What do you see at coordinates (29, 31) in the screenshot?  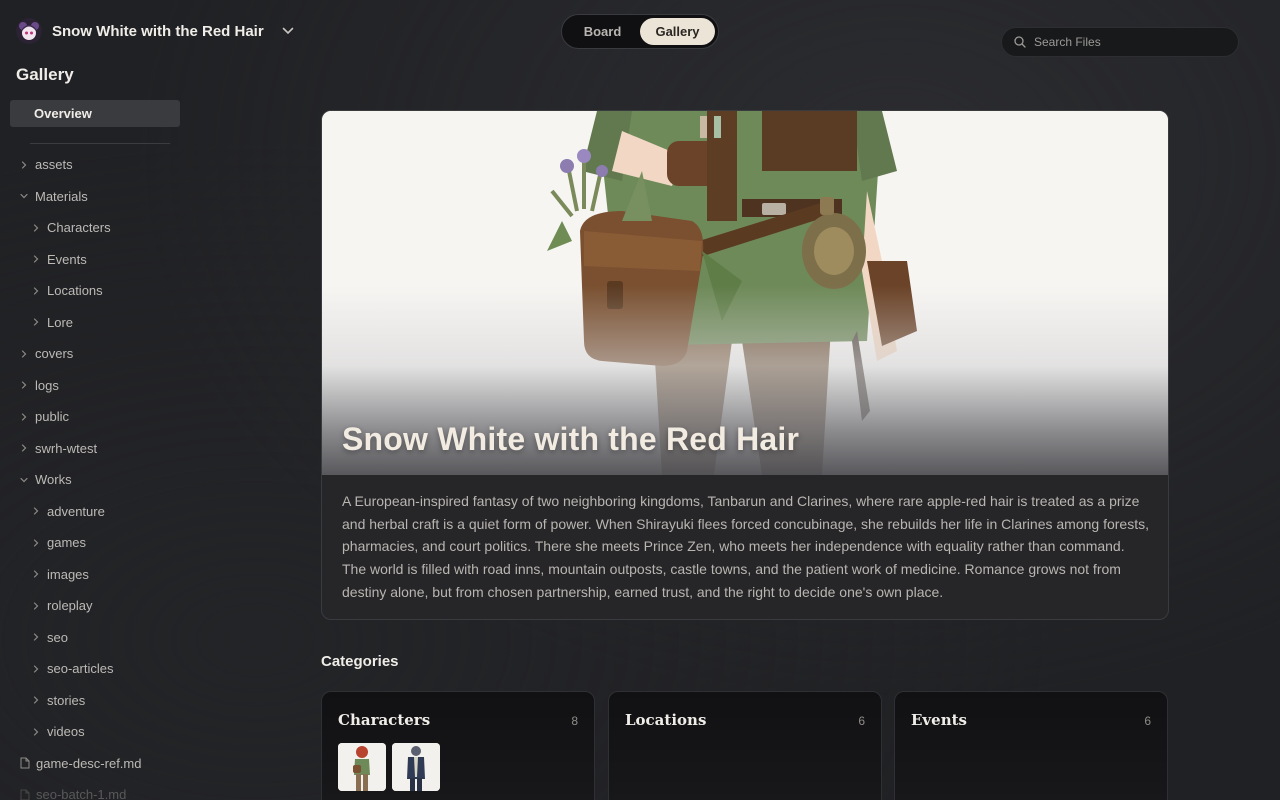 I see `project-logo-icon` at bounding box center [29, 31].